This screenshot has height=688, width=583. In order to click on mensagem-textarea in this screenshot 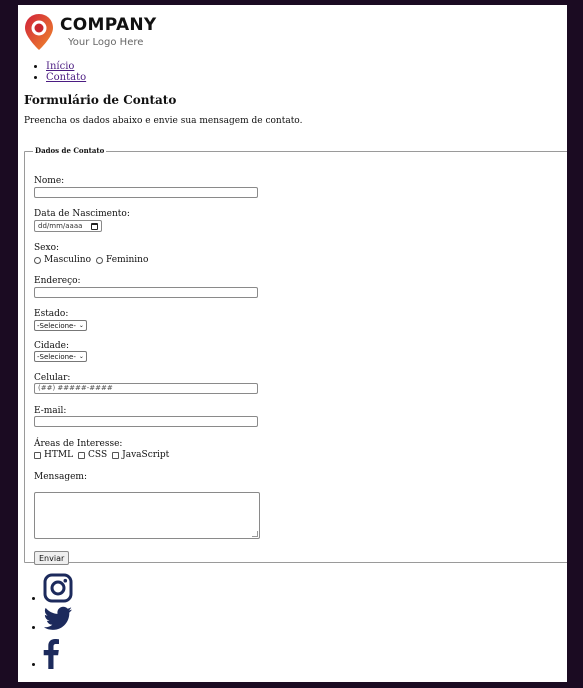, I will do `click(147, 515)`.